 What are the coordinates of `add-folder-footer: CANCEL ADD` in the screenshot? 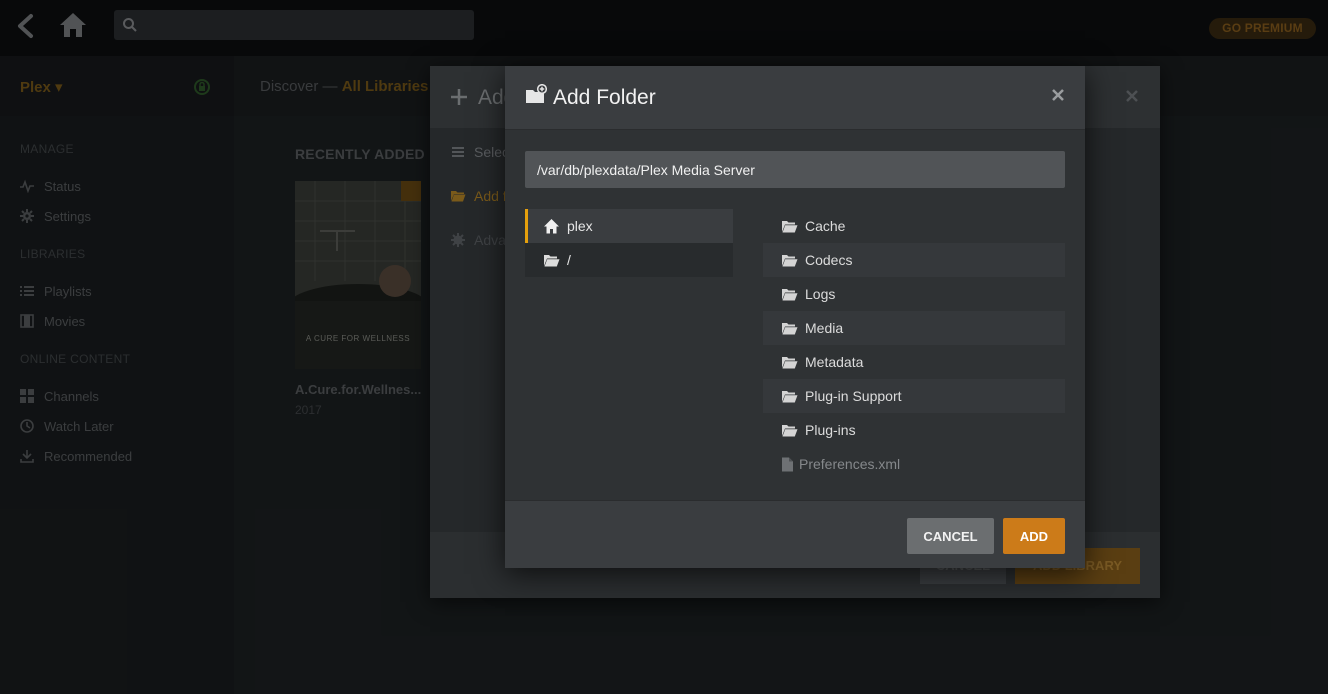 It's located at (795, 534).